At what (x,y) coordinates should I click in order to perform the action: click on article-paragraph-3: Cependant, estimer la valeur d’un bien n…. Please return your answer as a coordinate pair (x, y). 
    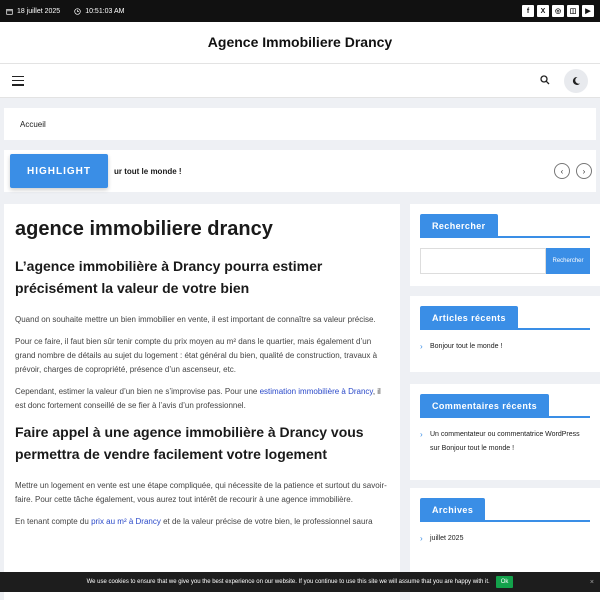
    Looking at the image, I should click on (198, 398).